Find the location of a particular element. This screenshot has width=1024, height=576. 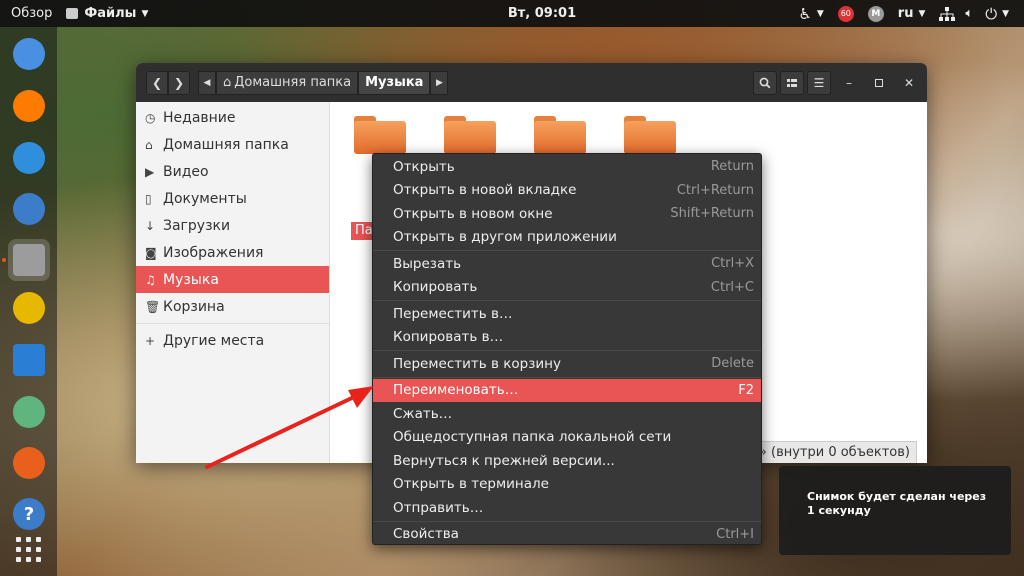

path-scroll-left-button: ◀ is located at coordinates (207, 82).